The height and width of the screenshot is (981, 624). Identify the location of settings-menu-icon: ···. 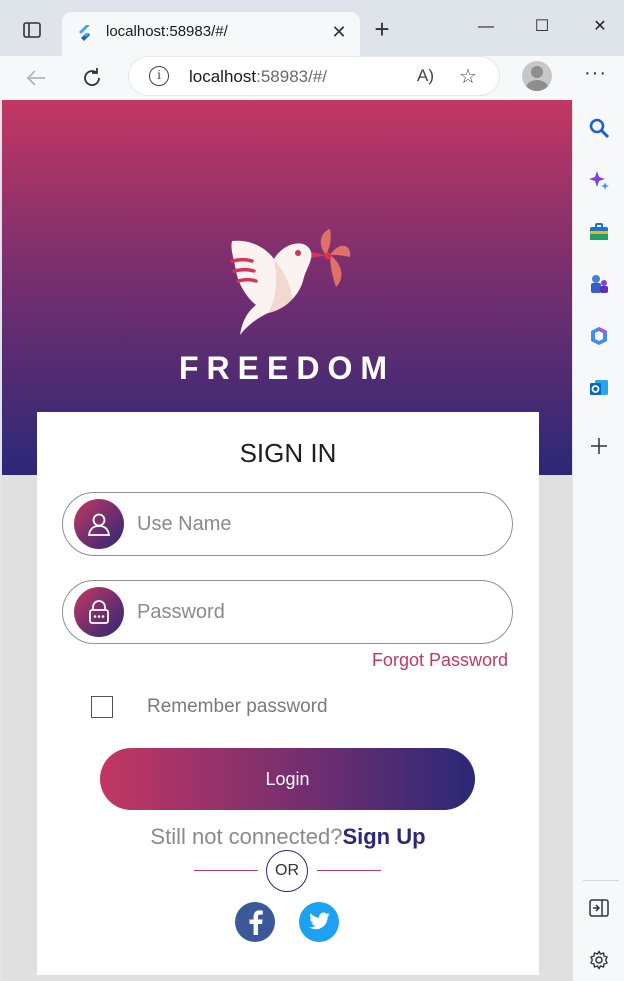
(595, 73).